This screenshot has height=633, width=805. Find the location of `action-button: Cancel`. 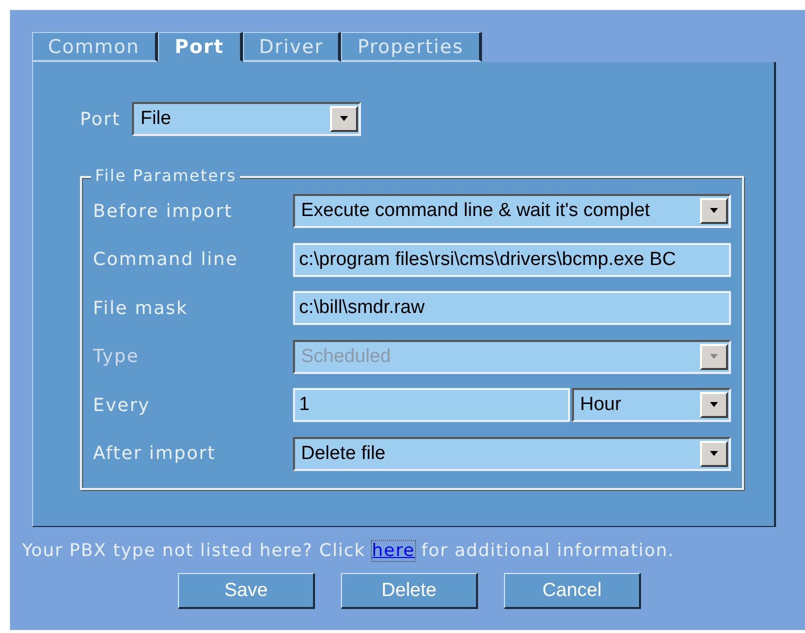

action-button: Cancel is located at coordinates (572, 591).